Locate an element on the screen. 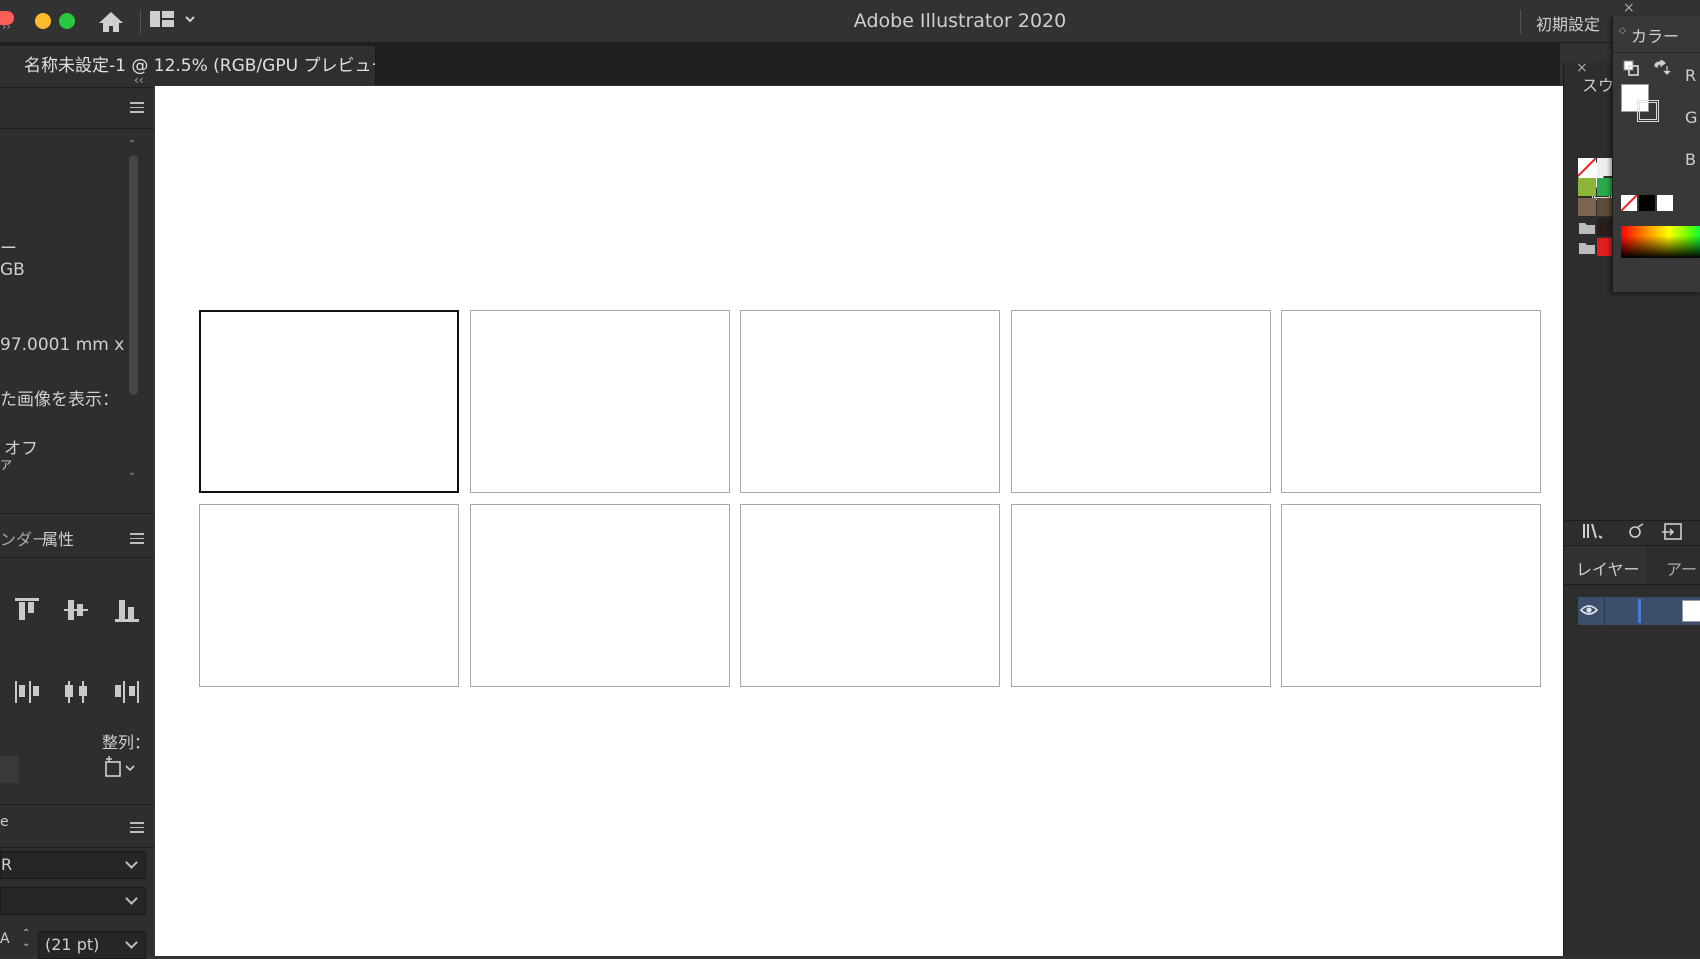  layer-row is located at coordinates (1639, 611).